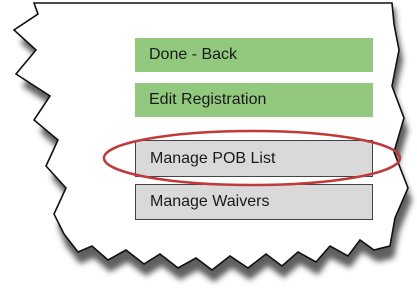 This screenshot has height=291, width=417. Describe the element at coordinates (208, 99) in the screenshot. I see `edit-registration-label: Edit Registration` at that location.